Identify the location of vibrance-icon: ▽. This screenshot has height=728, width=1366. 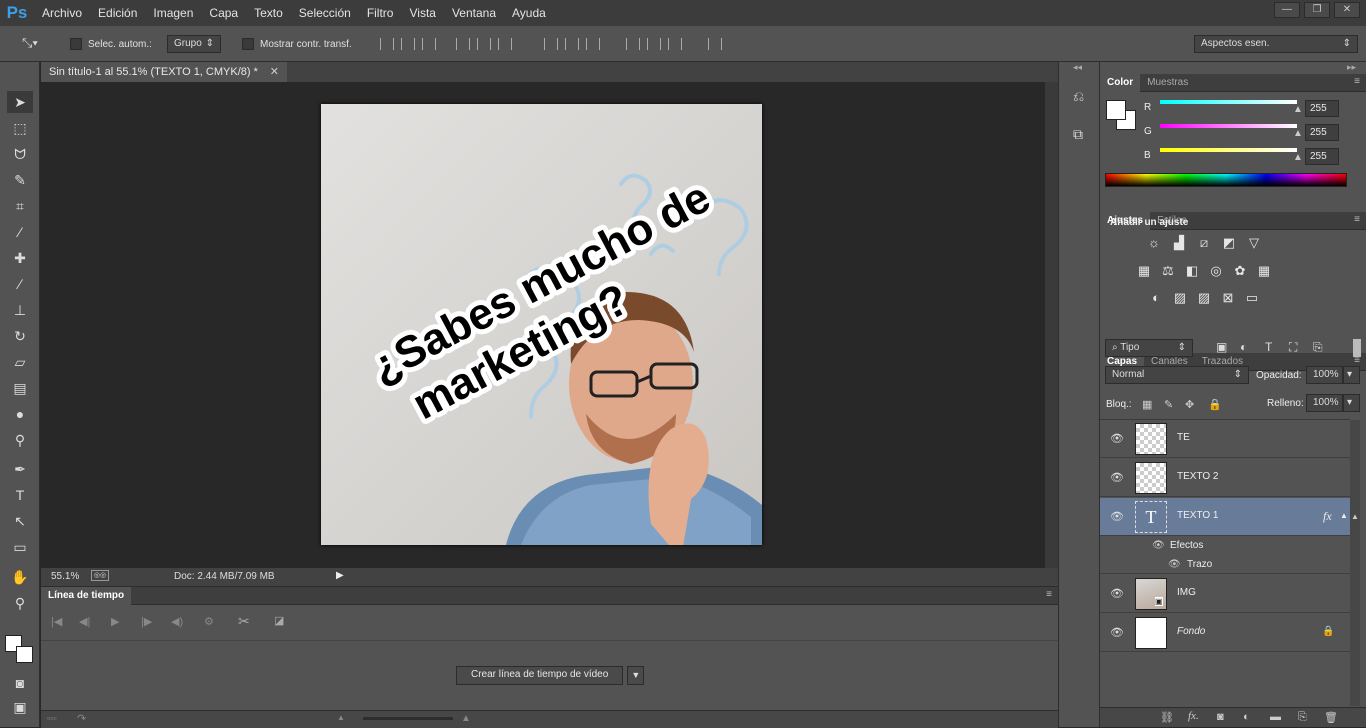
(1254, 243).